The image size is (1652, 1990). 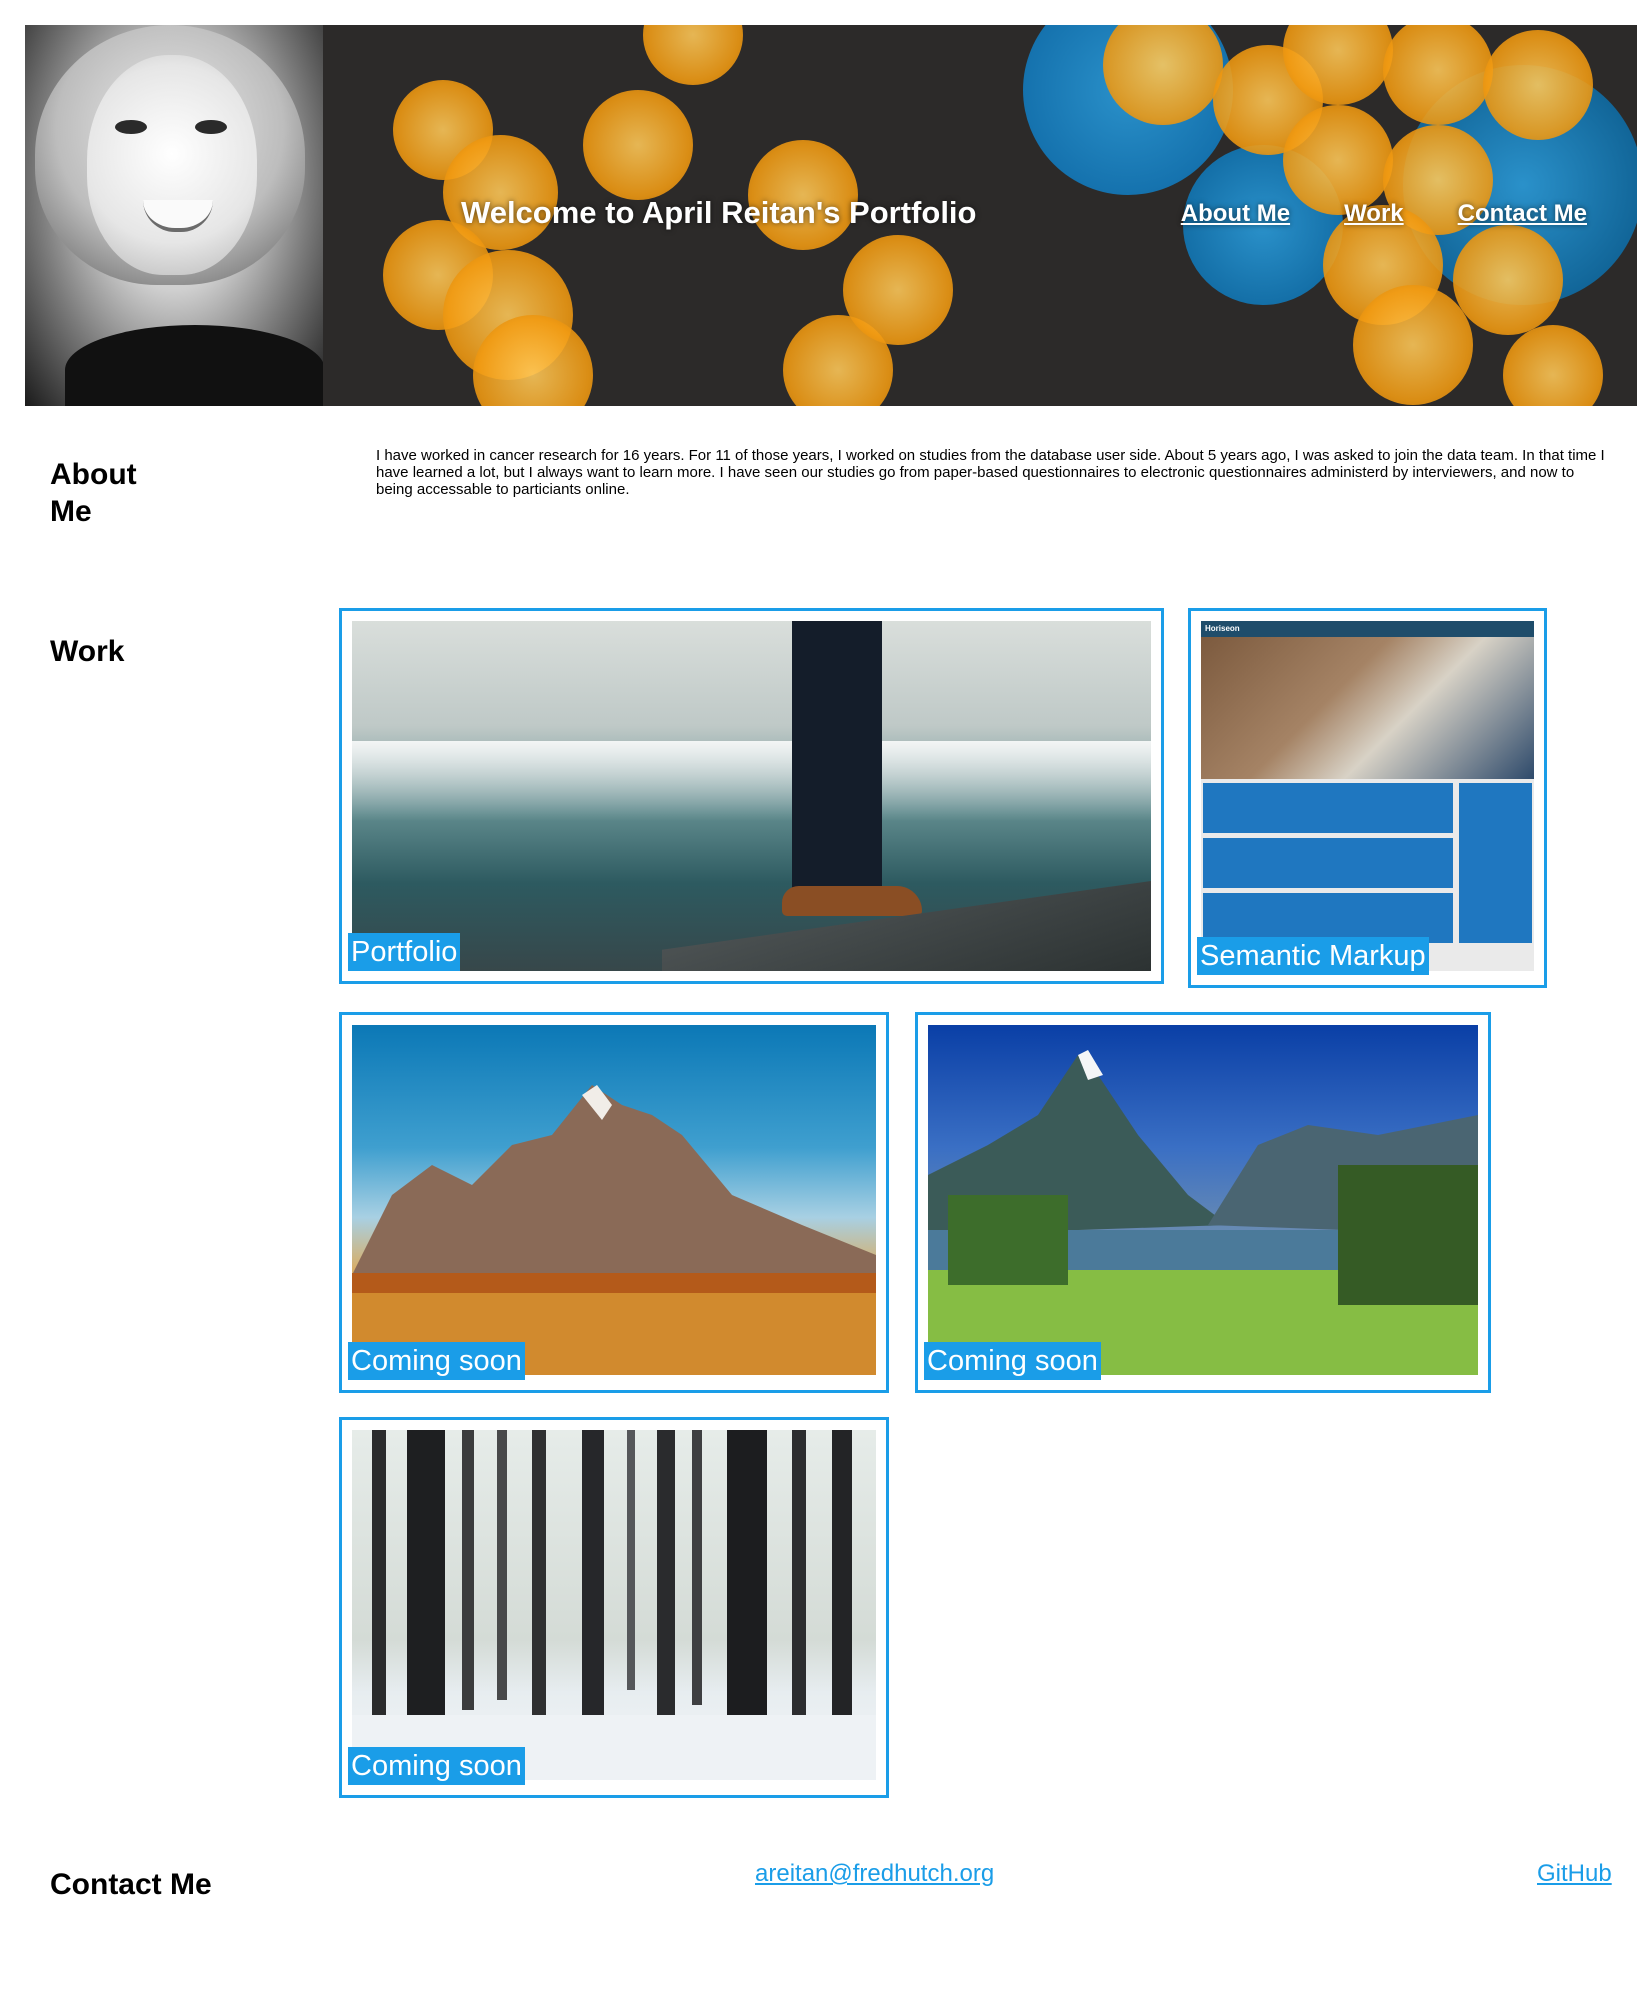 I want to click on work-heading: Work, so click(x=87, y=651).